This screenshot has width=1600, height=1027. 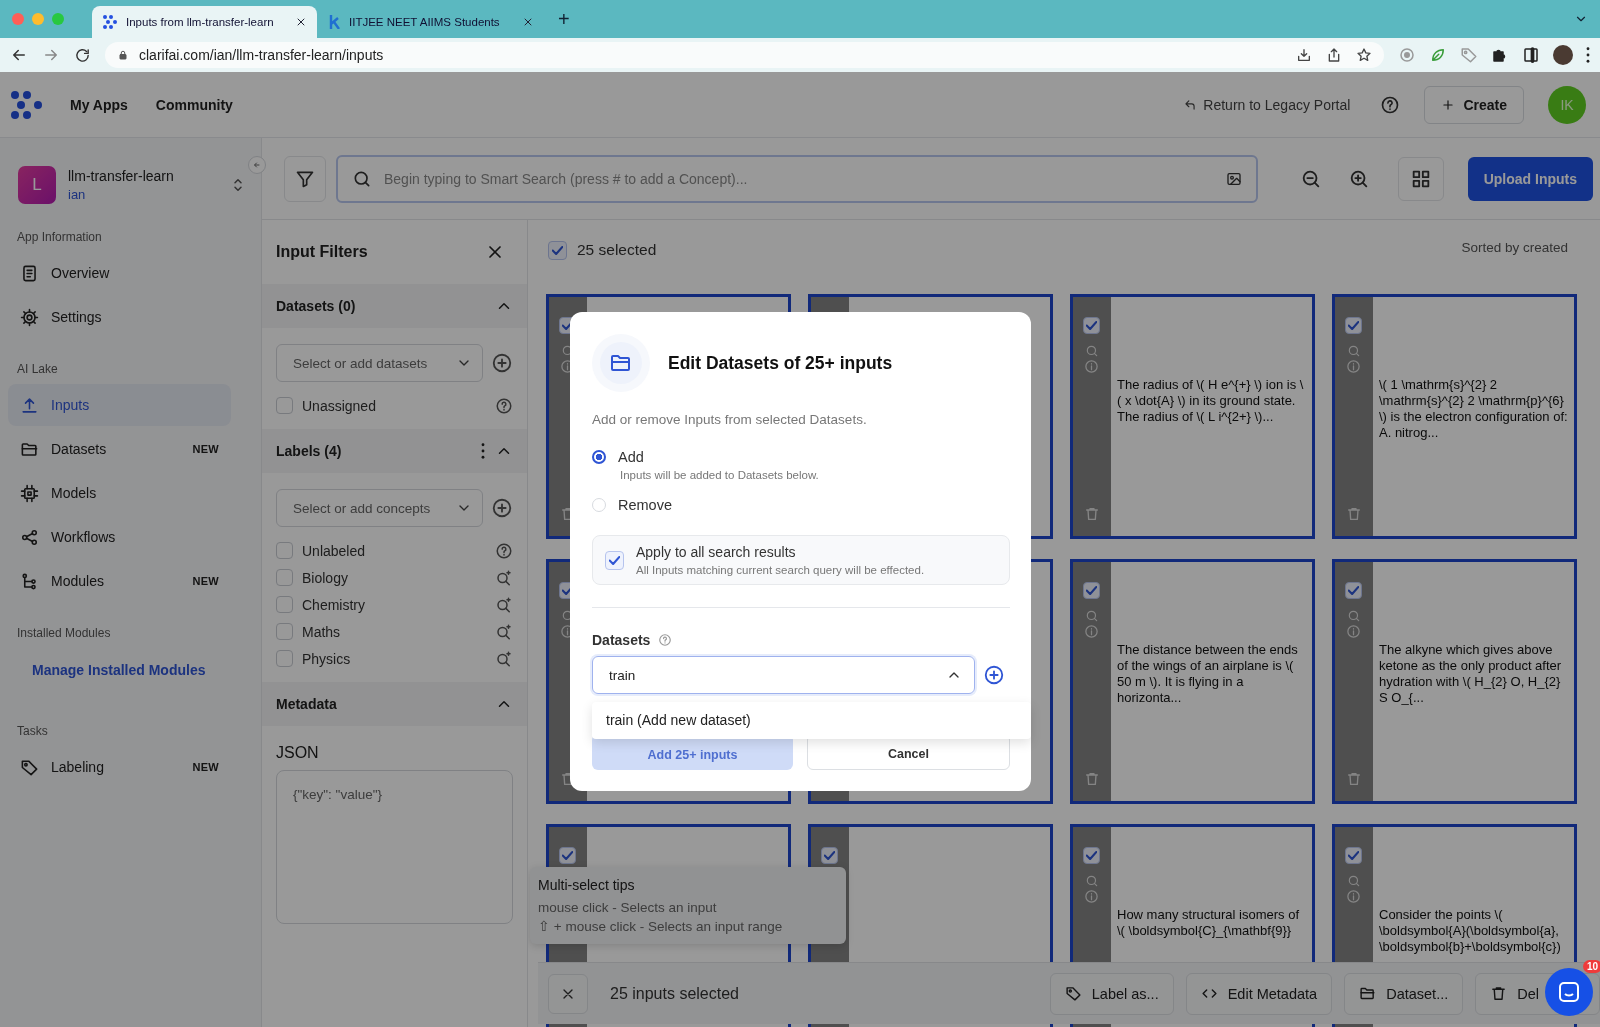 What do you see at coordinates (1259, 993) in the screenshot?
I see `action-button: Edit Metadata` at bounding box center [1259, 993].